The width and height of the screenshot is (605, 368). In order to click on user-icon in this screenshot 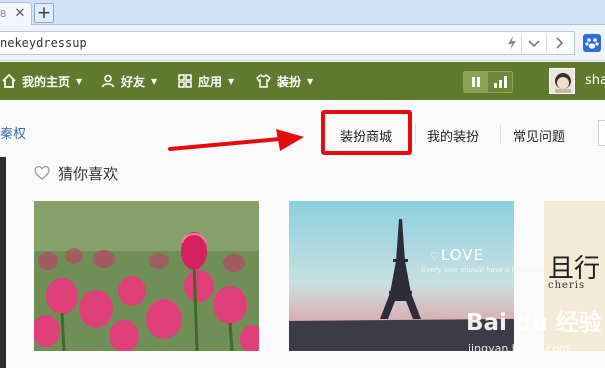, I will do `click(108, 81)`.